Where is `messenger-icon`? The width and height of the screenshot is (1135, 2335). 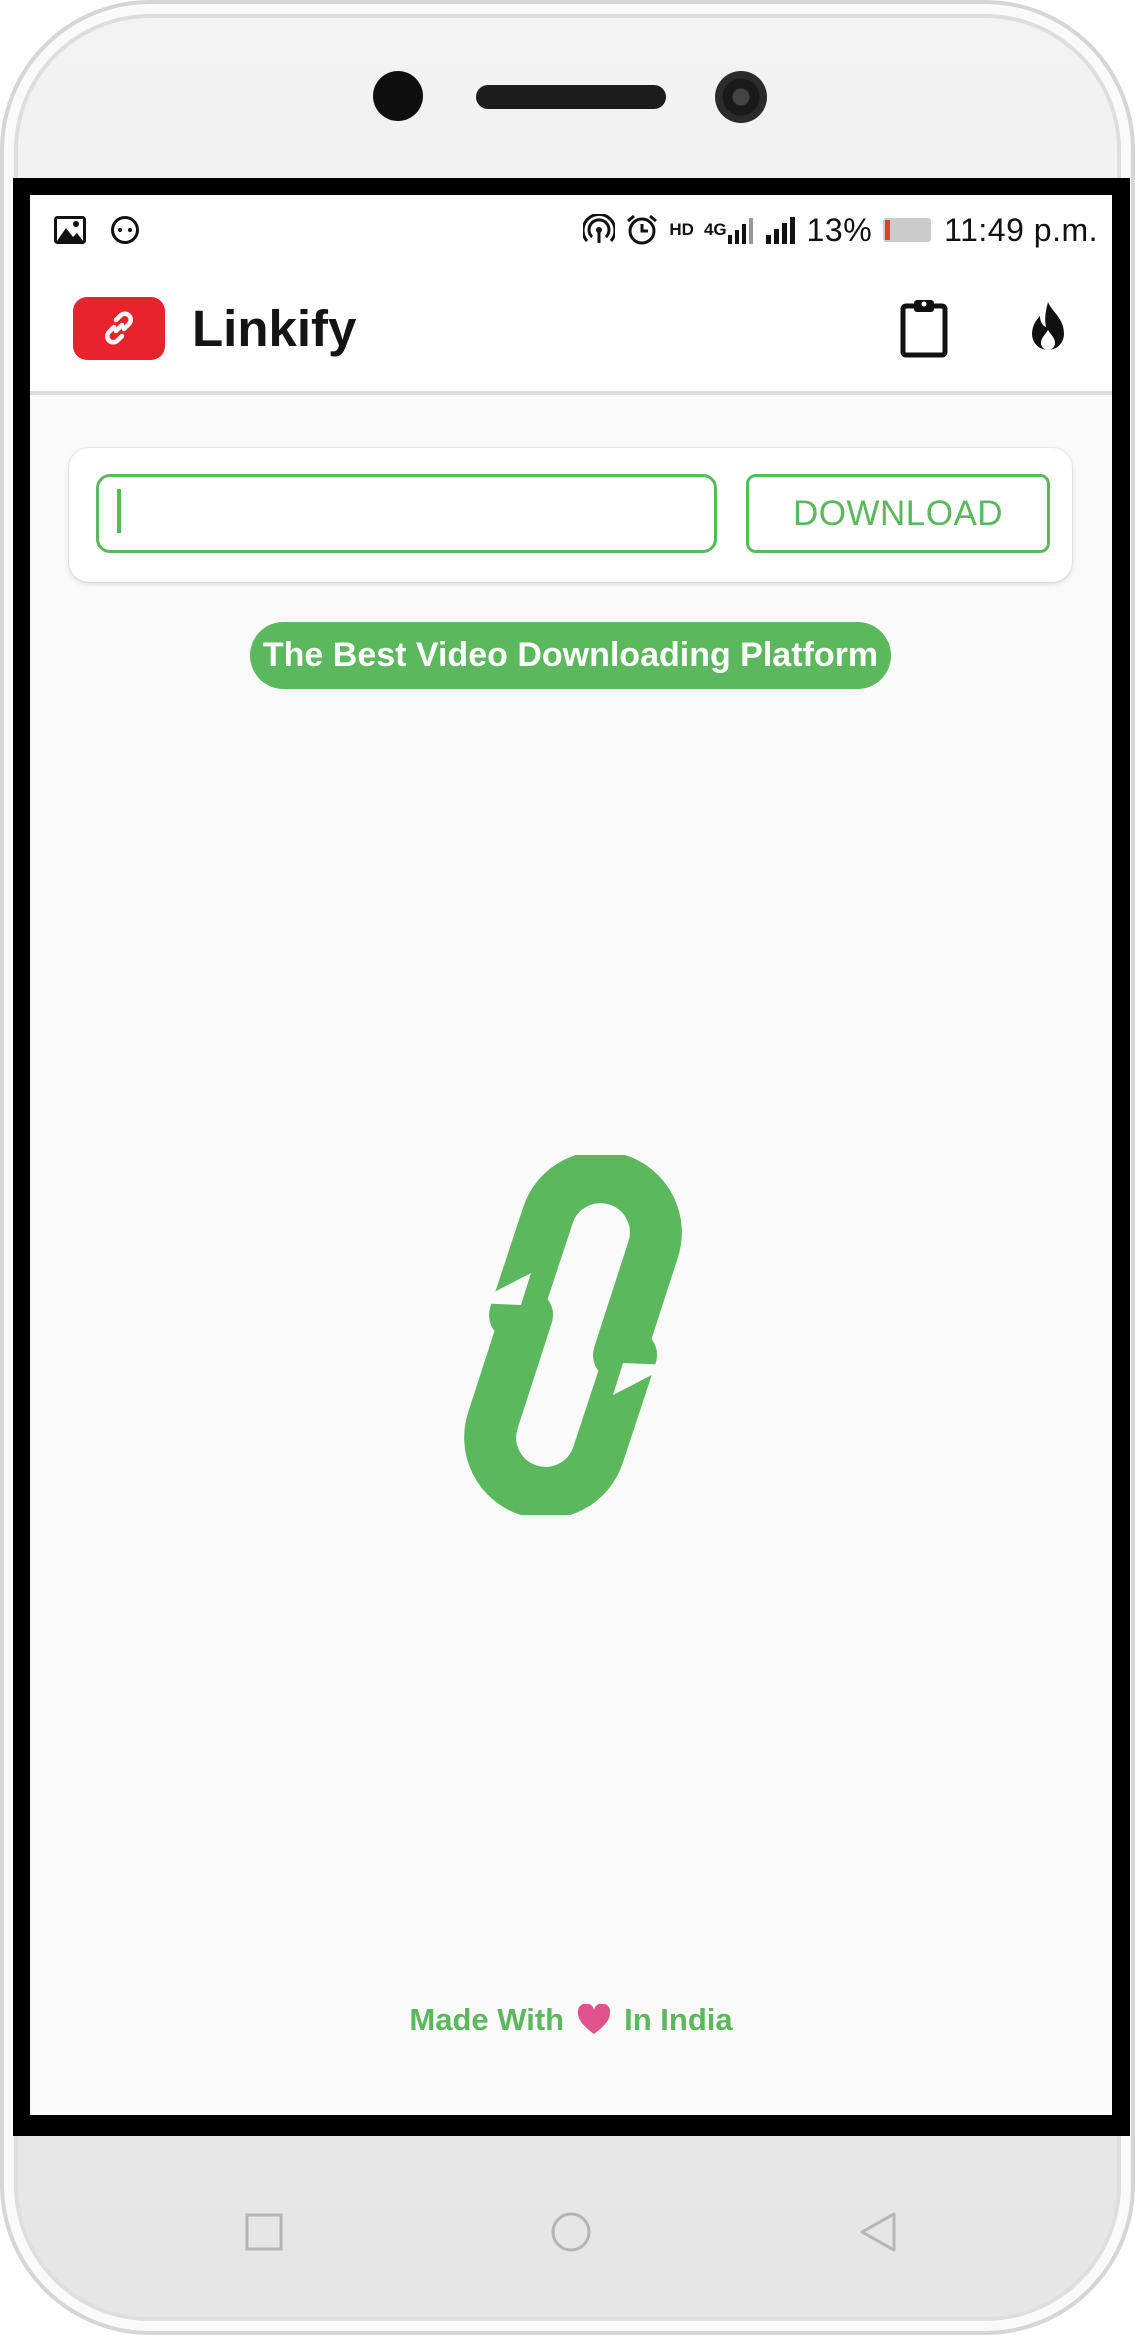
messenger-icon is located at coordinates (125, 230).